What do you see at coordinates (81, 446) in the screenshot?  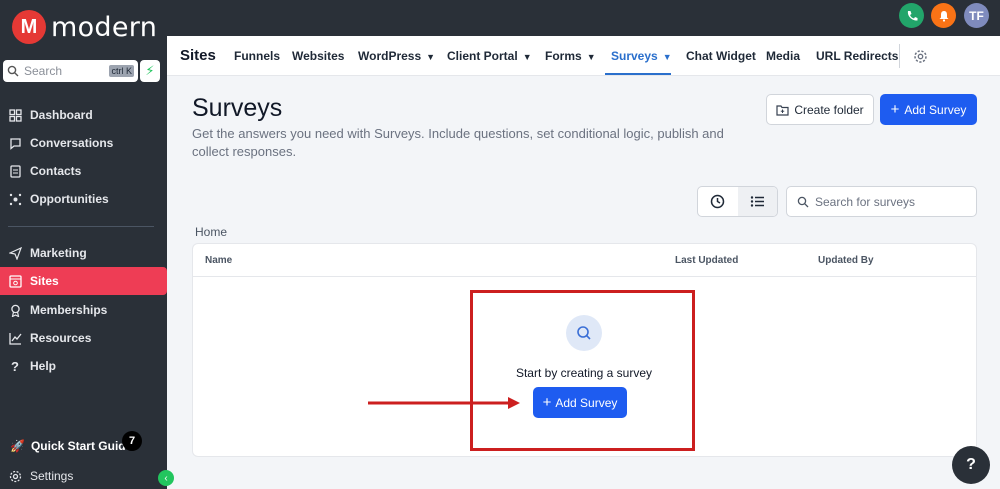 I see `quick-start-label: Quick Start Guide` at bounding box center [81, 446].